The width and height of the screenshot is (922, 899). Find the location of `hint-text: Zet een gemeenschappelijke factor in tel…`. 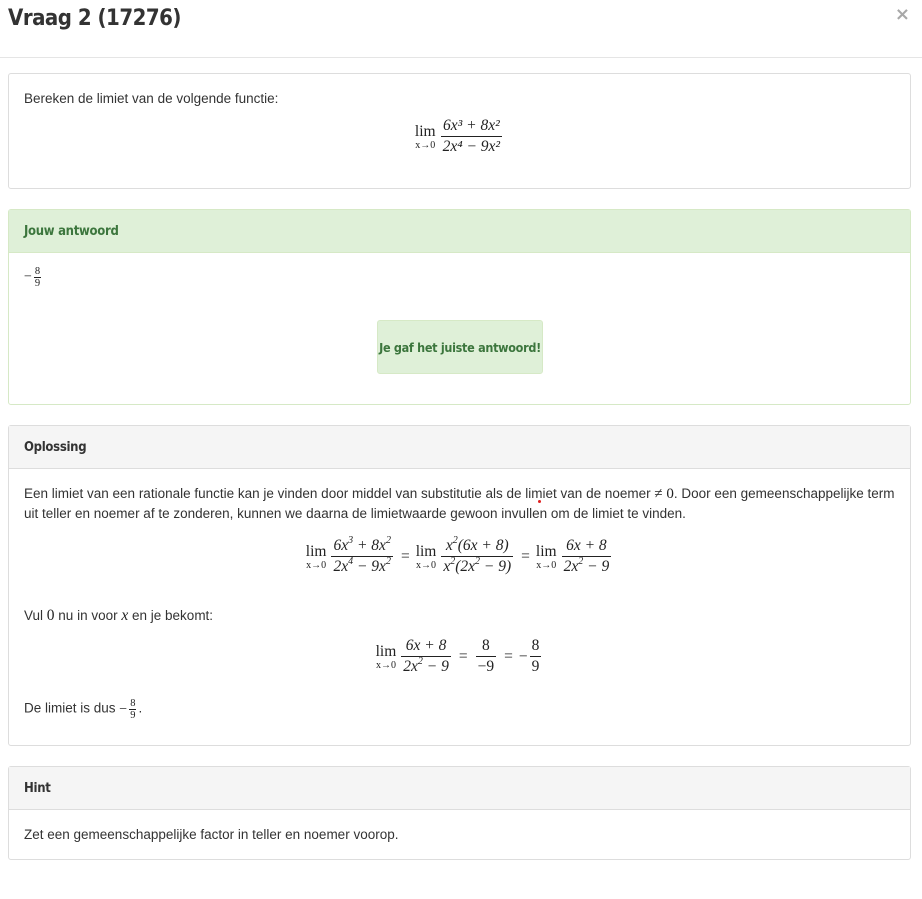

hint-text: Zet een gemeenschappelijke factor in tel… is located at coordinates (211, 834).